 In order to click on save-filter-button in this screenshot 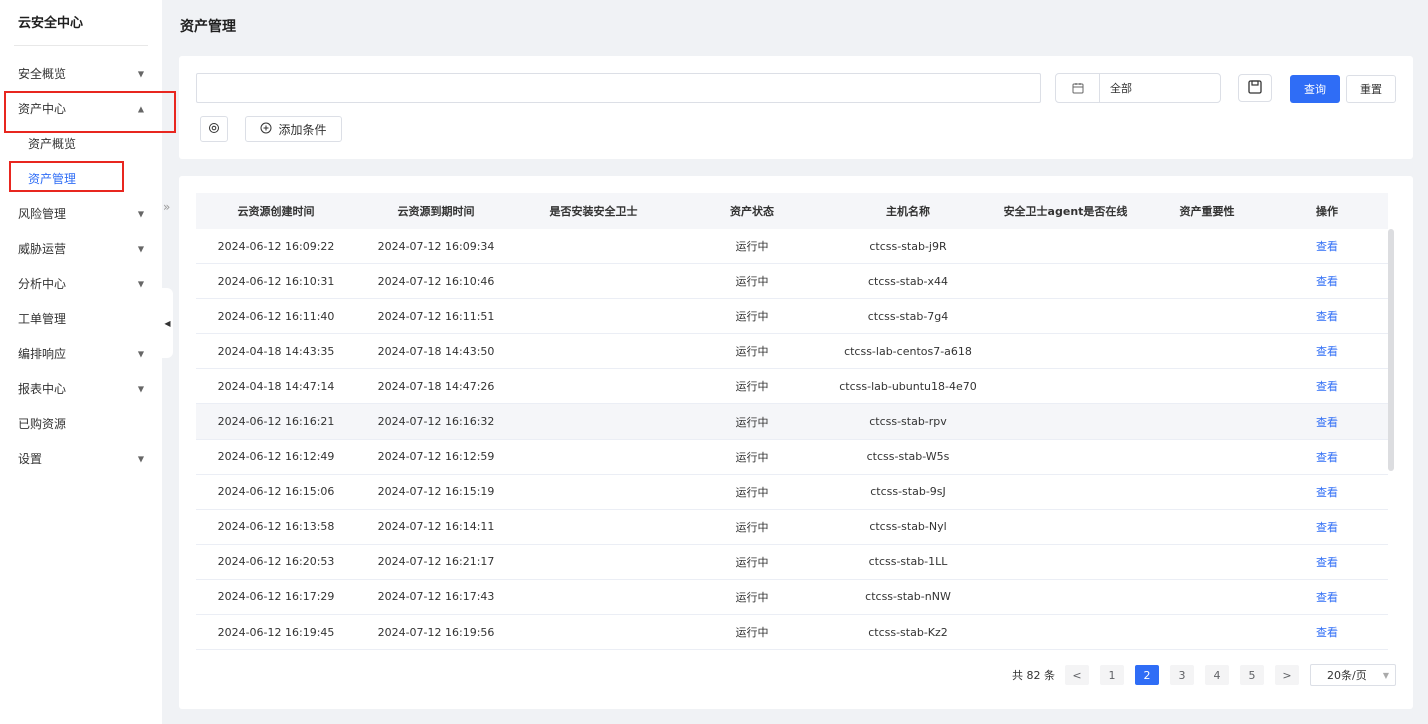, I will do `click(1255, 88)`.